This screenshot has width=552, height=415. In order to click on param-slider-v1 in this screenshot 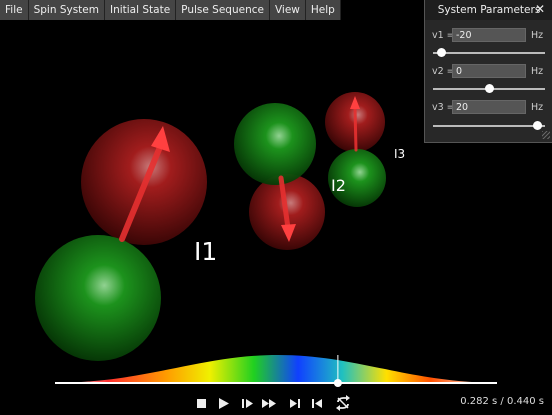, I will do `click(489, 53)`.